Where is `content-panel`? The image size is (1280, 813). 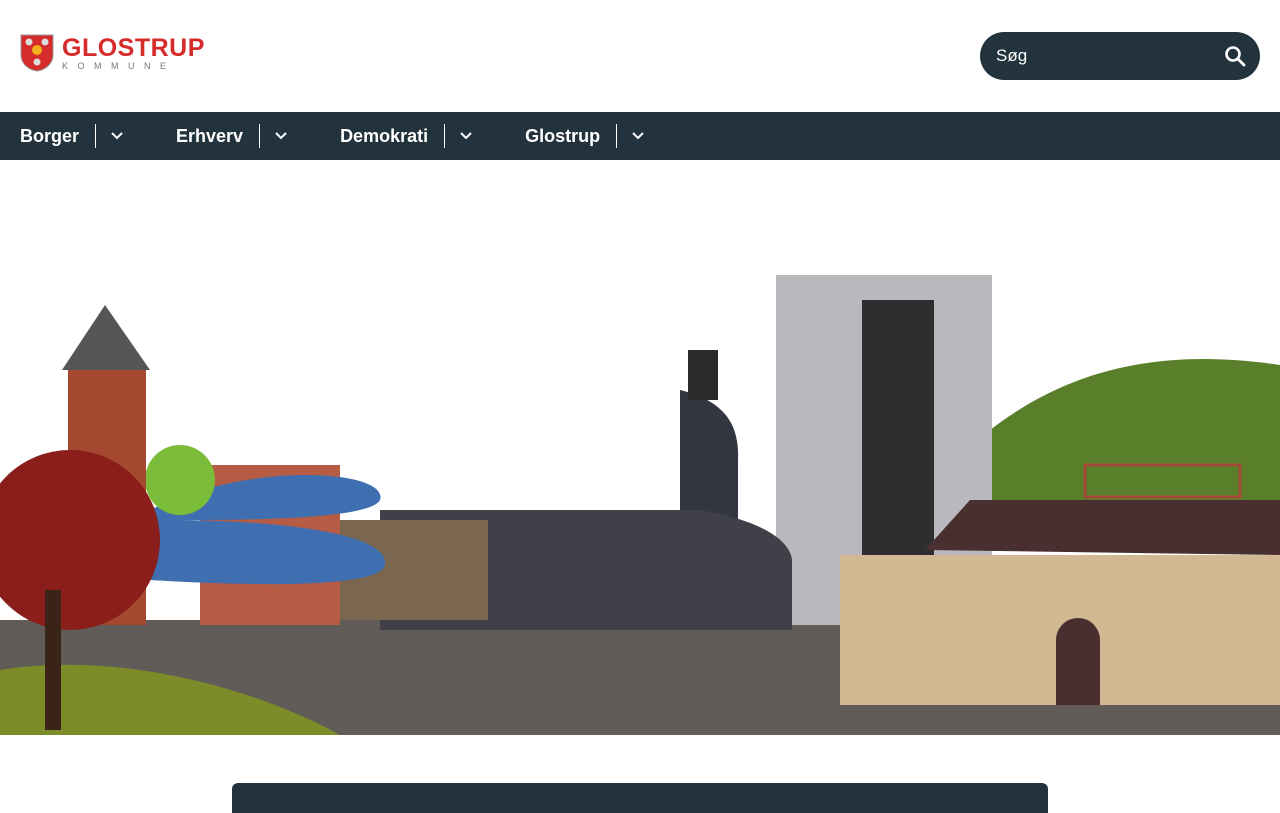 content-panel is located at coordinates (640, 798).